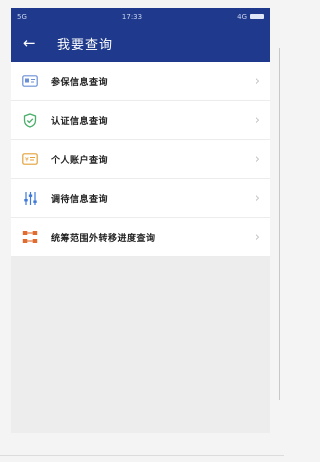 The height and width of the screenshot is (462, 320). Describe the element at coordinates (30, 81) in the screenshot. I see `id-card-icon` at that location.